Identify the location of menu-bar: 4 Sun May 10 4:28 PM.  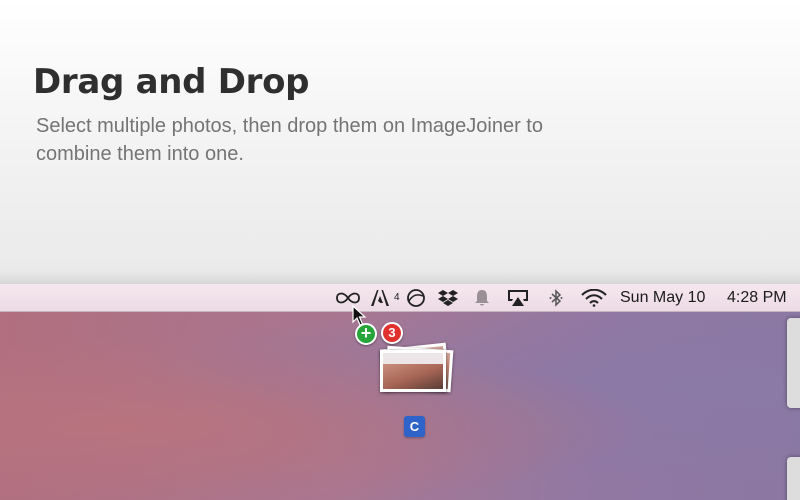
(400, 298).